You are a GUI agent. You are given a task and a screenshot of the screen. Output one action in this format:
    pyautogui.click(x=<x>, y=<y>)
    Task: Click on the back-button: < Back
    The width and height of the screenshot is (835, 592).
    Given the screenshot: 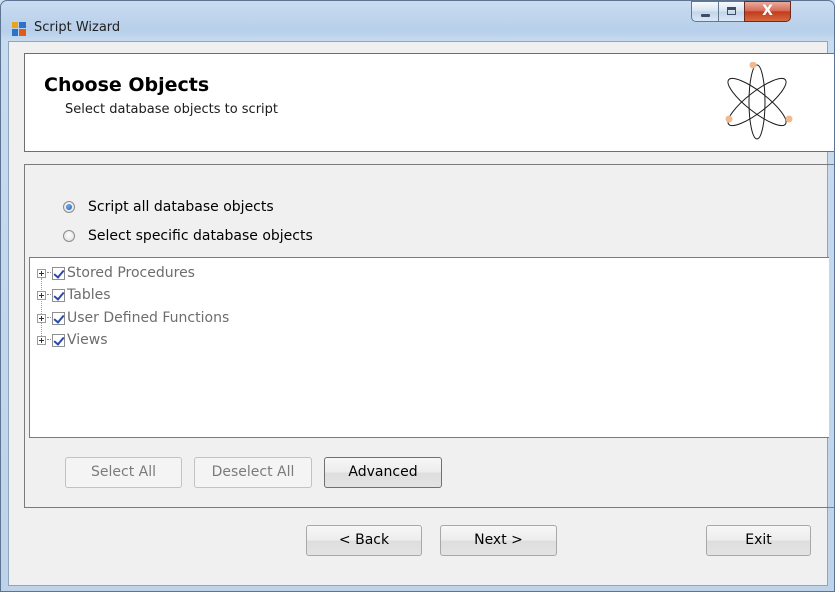 What is the action you would take?
    pyautogui.click(x=364, y=540)
    